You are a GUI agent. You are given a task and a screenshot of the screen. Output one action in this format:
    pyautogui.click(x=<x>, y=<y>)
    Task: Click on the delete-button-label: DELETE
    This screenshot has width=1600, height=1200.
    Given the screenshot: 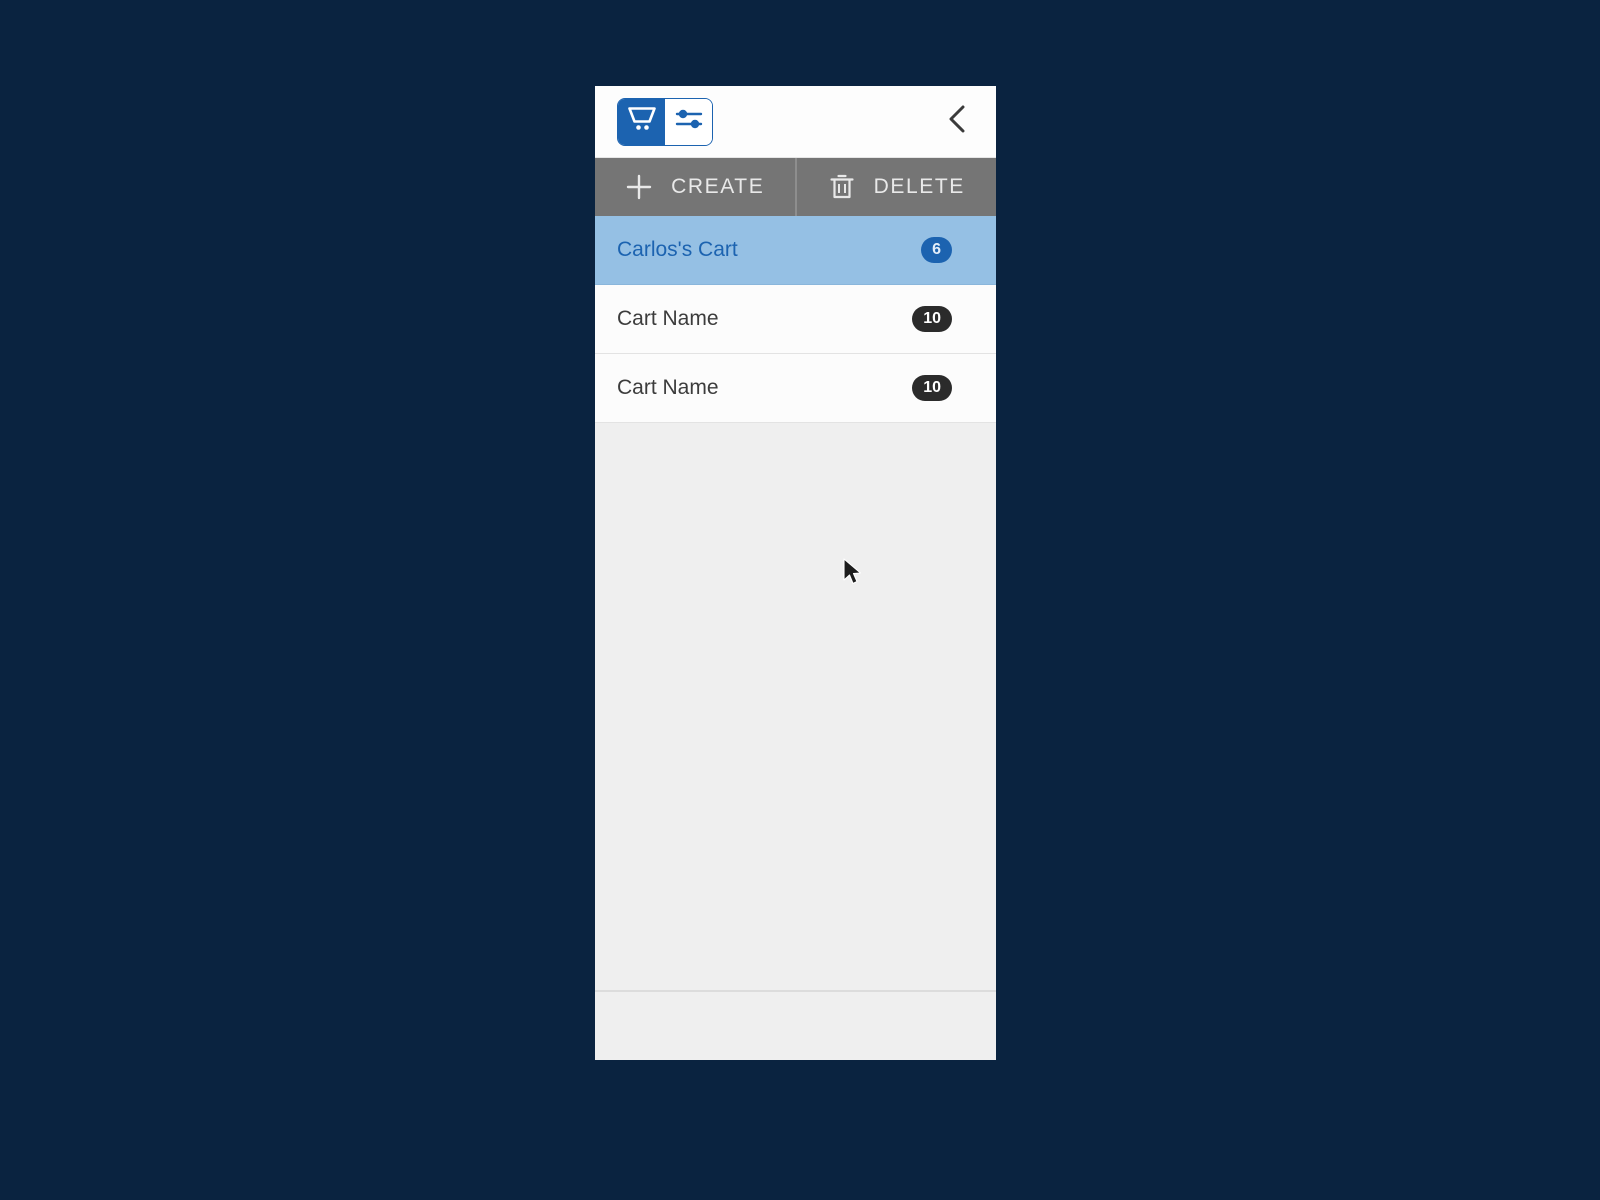 What is the action you would take?
    pyautogui.click(x=919, y=186)
    